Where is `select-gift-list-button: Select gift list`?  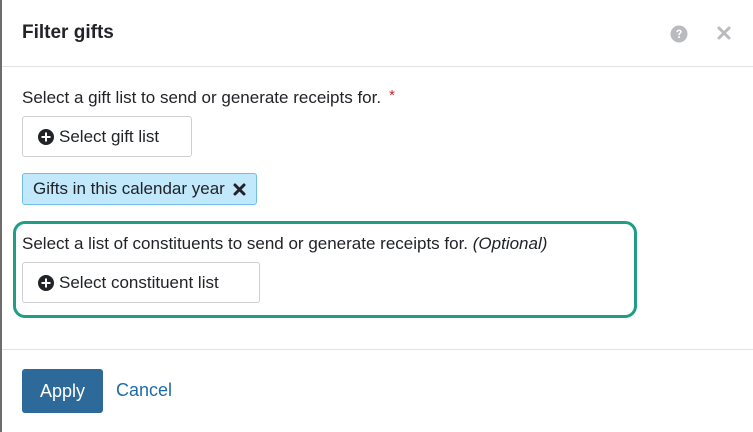
select-gift-list-button: Select gift list is located at coordinates (107, 136).